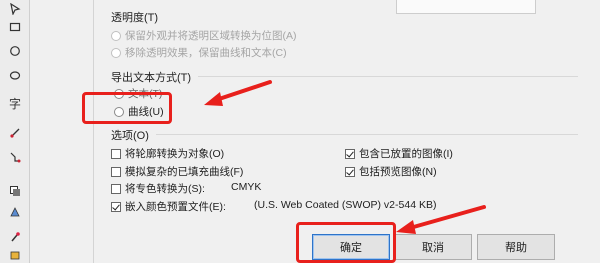  What do you see at coordinates (135, 18) in the screenshot?
I see `transparency-title: 透明度(T)` at bounding box center [135, 18].